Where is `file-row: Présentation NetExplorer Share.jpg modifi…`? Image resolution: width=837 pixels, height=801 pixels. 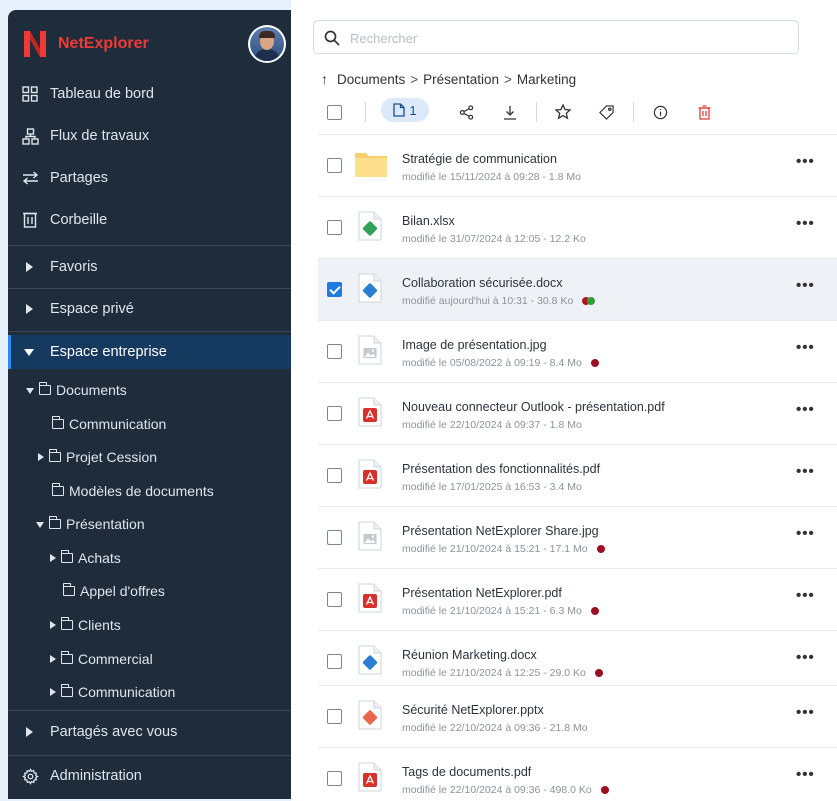
file-row: Présentation NetExplorer Share.jpg modifi… is located at coordinates (577, 537).